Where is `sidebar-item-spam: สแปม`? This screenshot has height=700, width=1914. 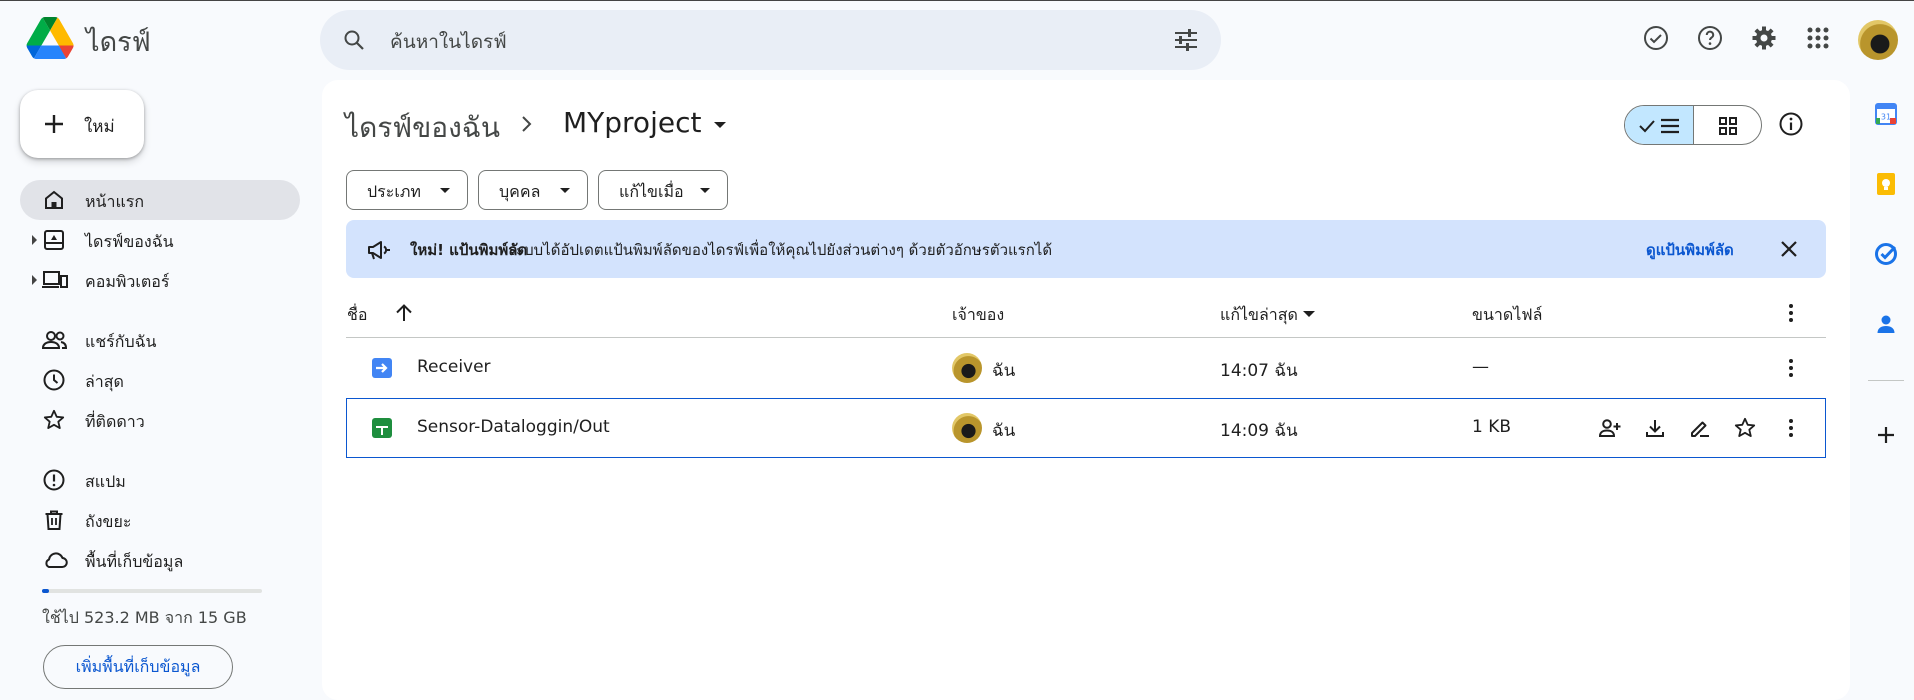 sidebar-item-spam: สแปม is located at coordinates (160, 480).